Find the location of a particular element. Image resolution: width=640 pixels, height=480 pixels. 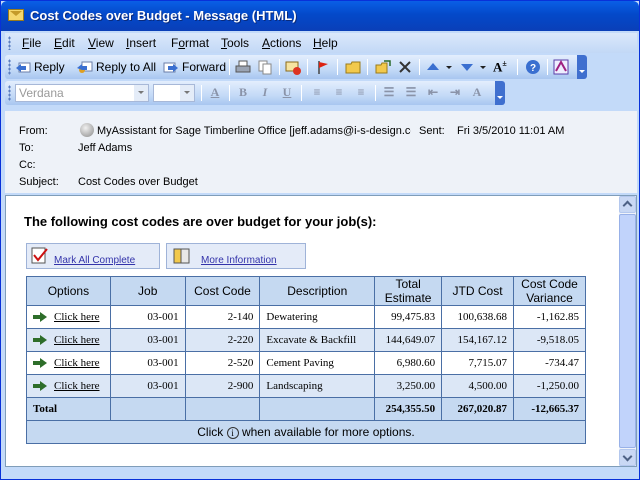

scroll-thumb is located at coordinates (627, 331).